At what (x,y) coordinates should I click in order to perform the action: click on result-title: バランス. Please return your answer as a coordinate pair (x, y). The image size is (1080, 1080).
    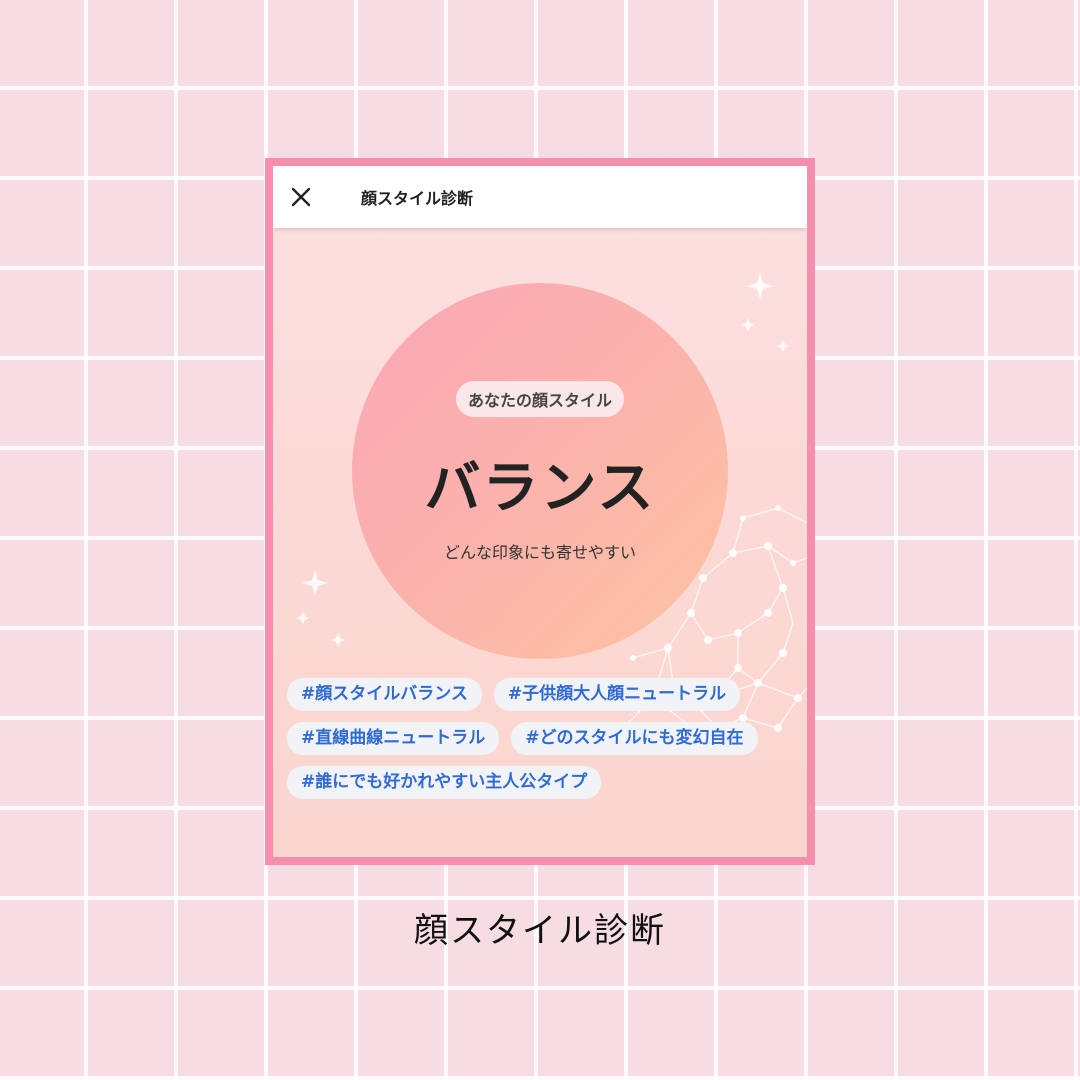
    Looking at the image, I should click on (540, 488).